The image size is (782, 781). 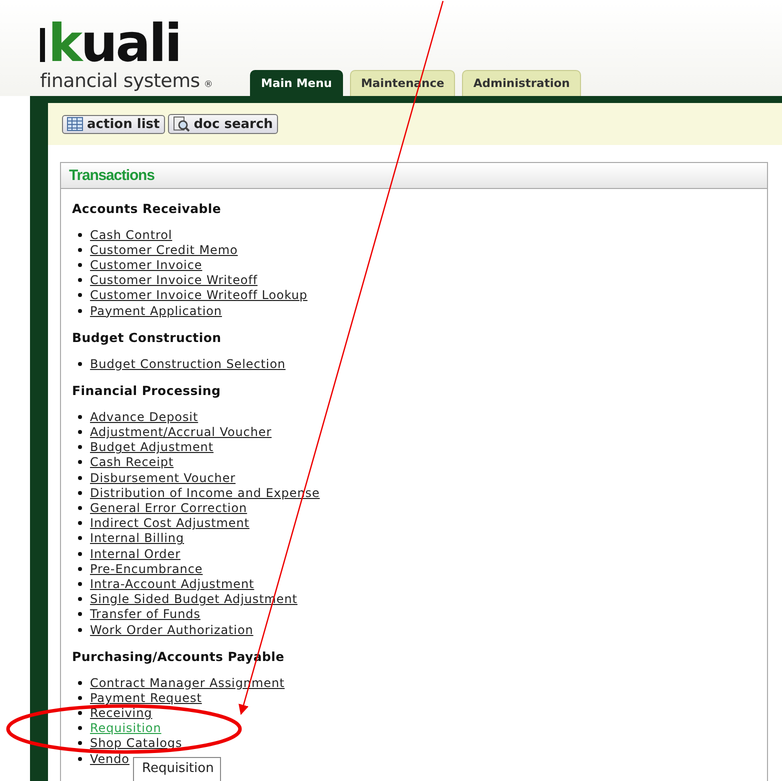 I want to click on table-icon, so click(x=75, y=124).